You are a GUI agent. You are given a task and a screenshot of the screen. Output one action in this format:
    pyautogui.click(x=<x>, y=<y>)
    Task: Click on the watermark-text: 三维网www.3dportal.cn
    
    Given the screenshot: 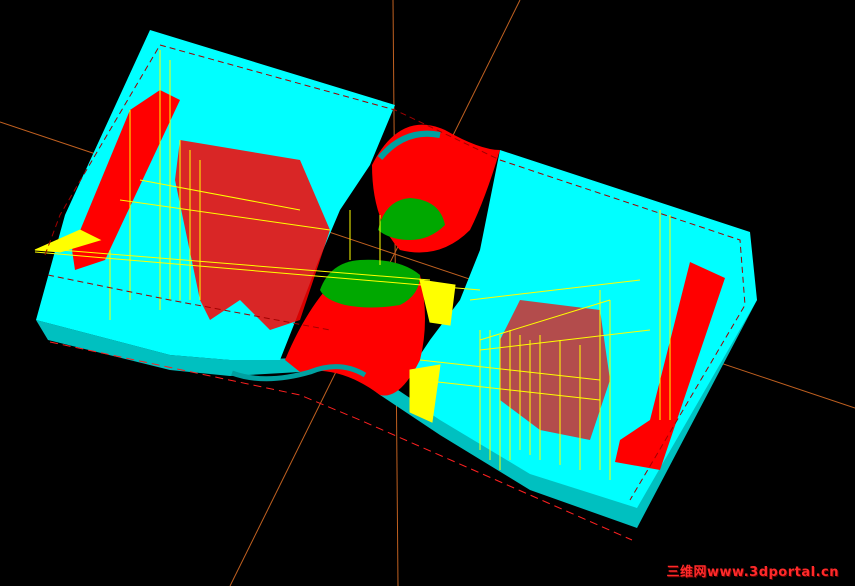 What is the action you would take?
    pyautogui.click(x=752, y=572)
    